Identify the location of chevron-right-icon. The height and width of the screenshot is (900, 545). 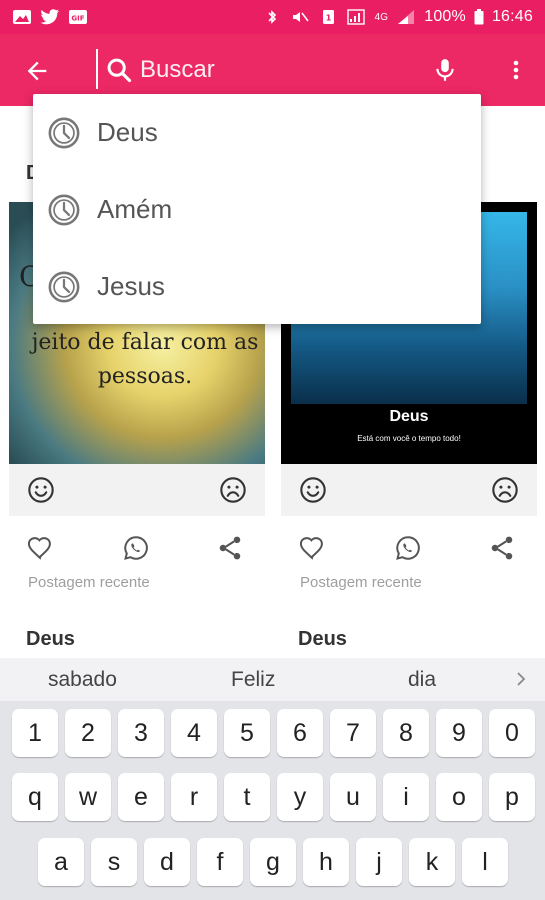
(521, 679).